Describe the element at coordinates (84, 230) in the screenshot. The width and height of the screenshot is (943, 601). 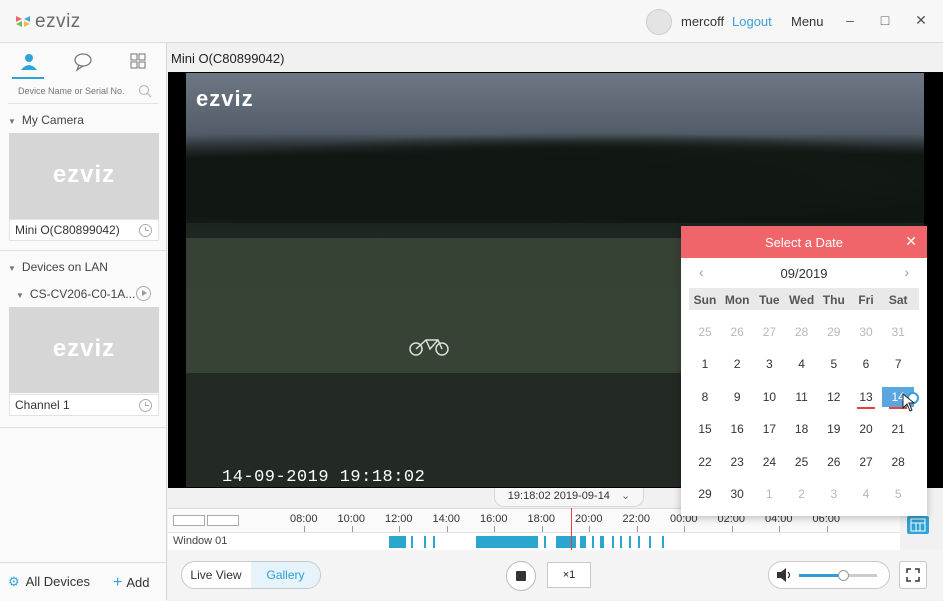
I see `camera-list-item: Mini O(C80899042)` at that location.